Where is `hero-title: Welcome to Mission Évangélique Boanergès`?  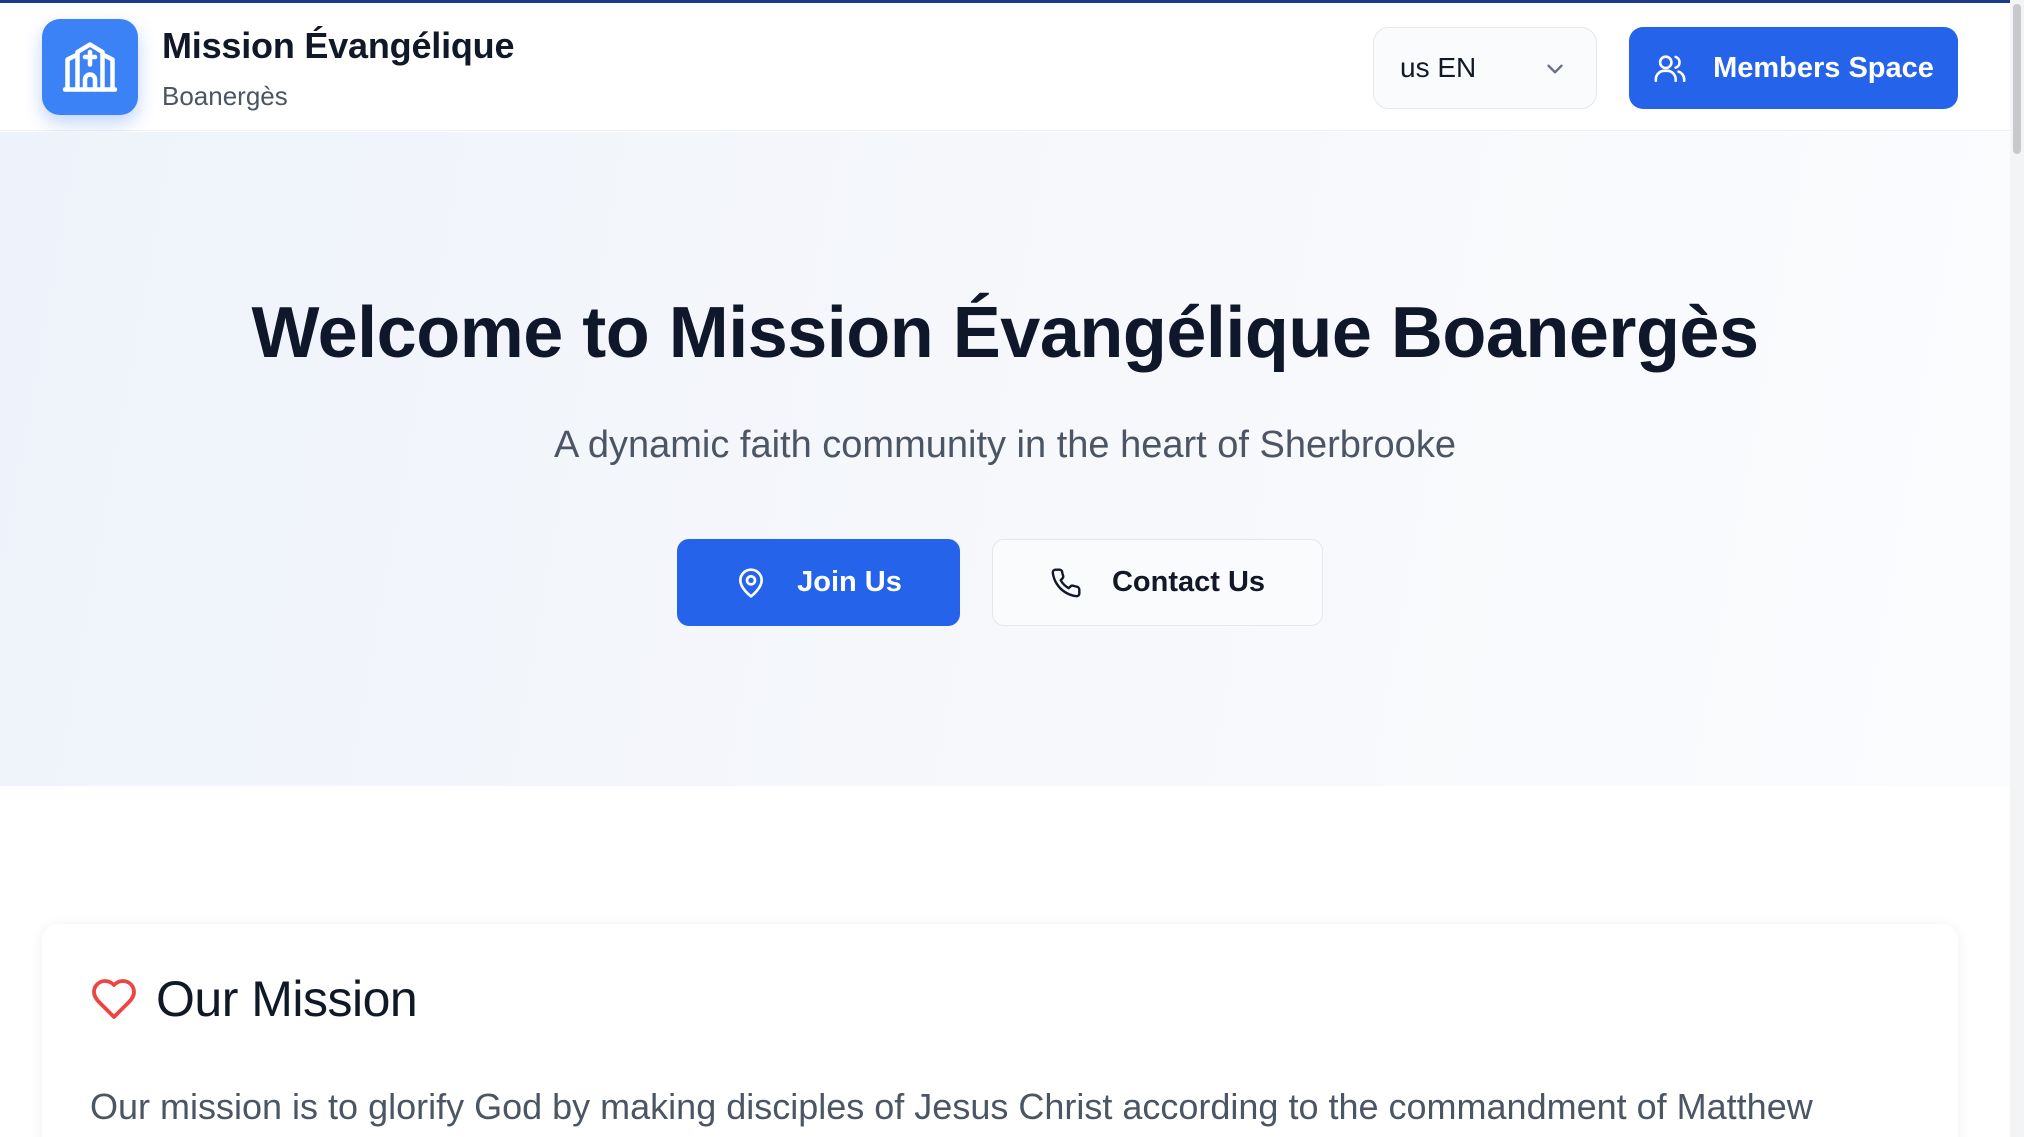 hero-title: Welcome to Mission Évangélique Boanergès is located at coordinates (1005, 333).